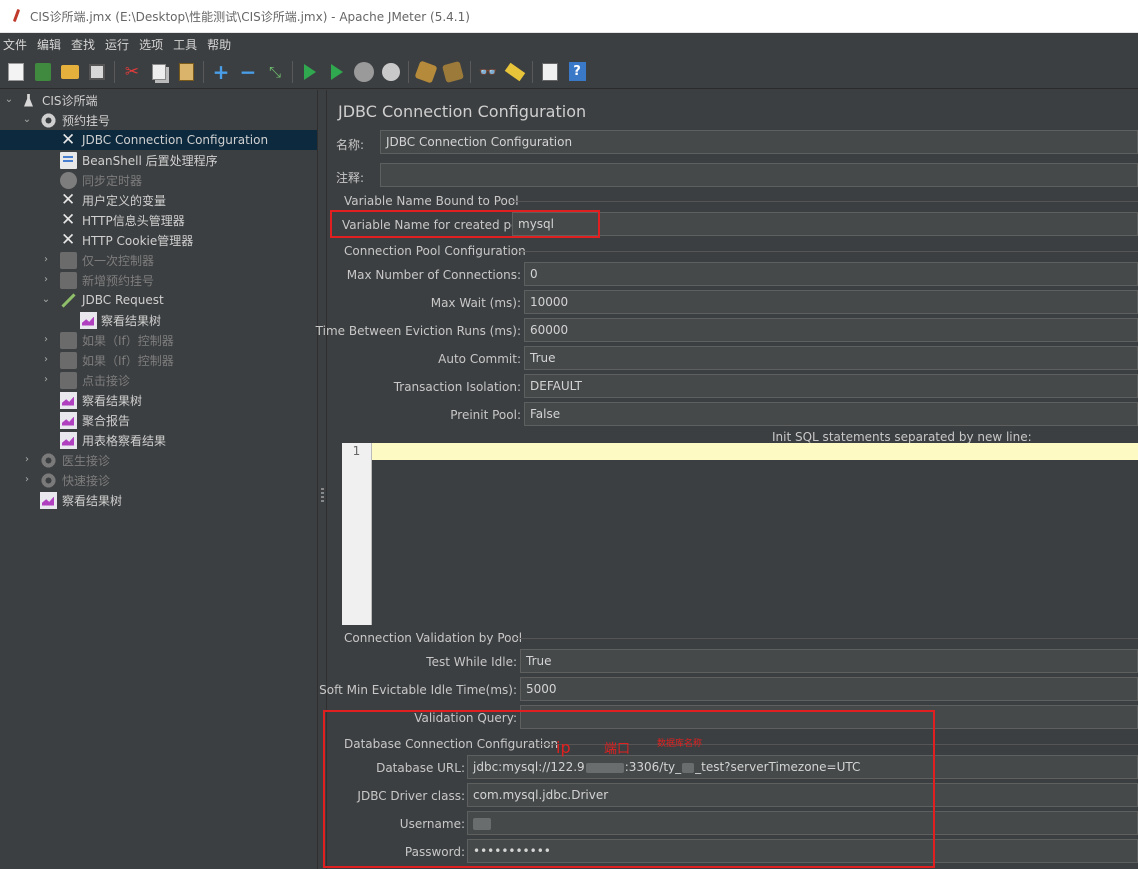  Describe the element at coordinates (112, 180) in the screenshot. I see `tree-item-label: 同步定时器` at that location.